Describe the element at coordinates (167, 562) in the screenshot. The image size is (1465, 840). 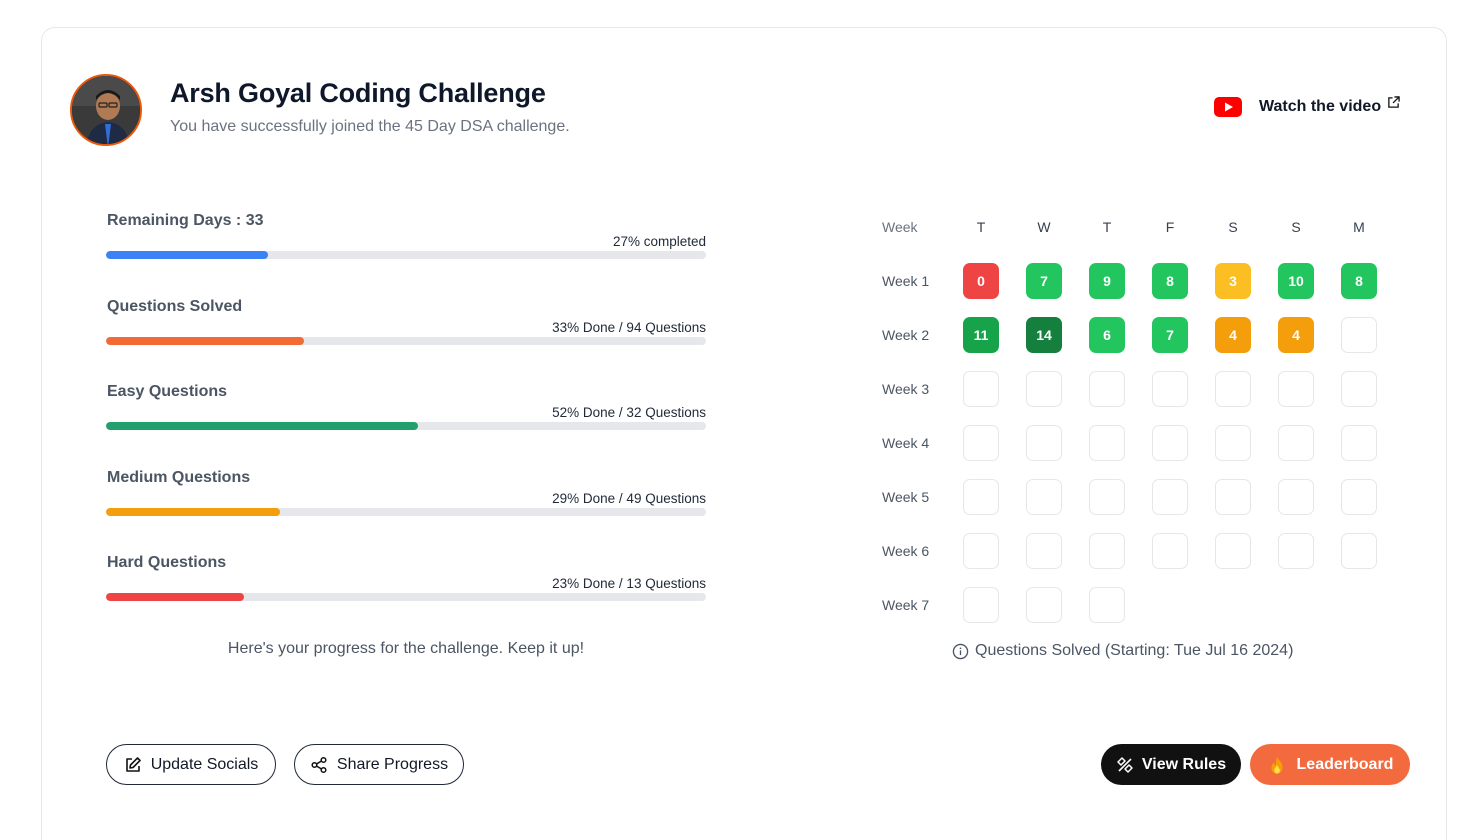
I see `metric-label: Hard Questions` at that location.